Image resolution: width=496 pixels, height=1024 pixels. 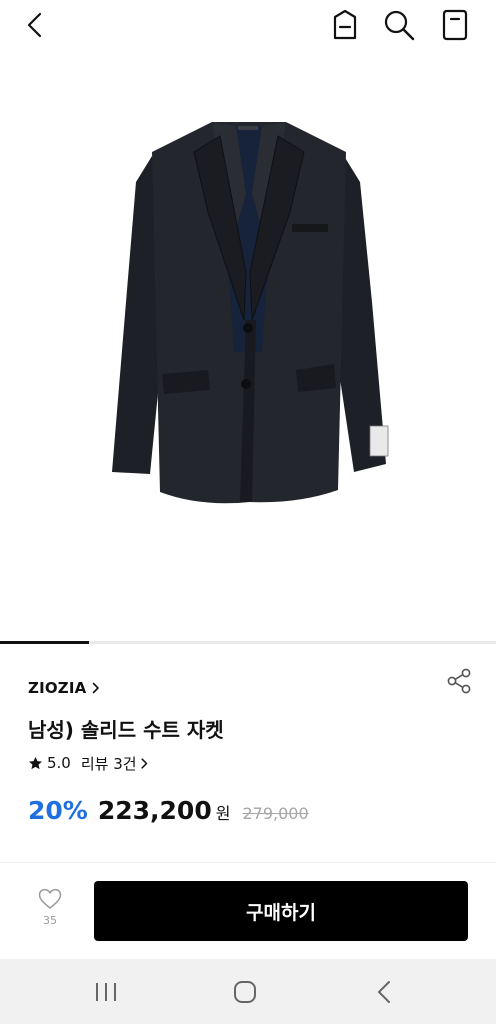 I want to click on original-price: 279,000, so click(x=275, y=813).